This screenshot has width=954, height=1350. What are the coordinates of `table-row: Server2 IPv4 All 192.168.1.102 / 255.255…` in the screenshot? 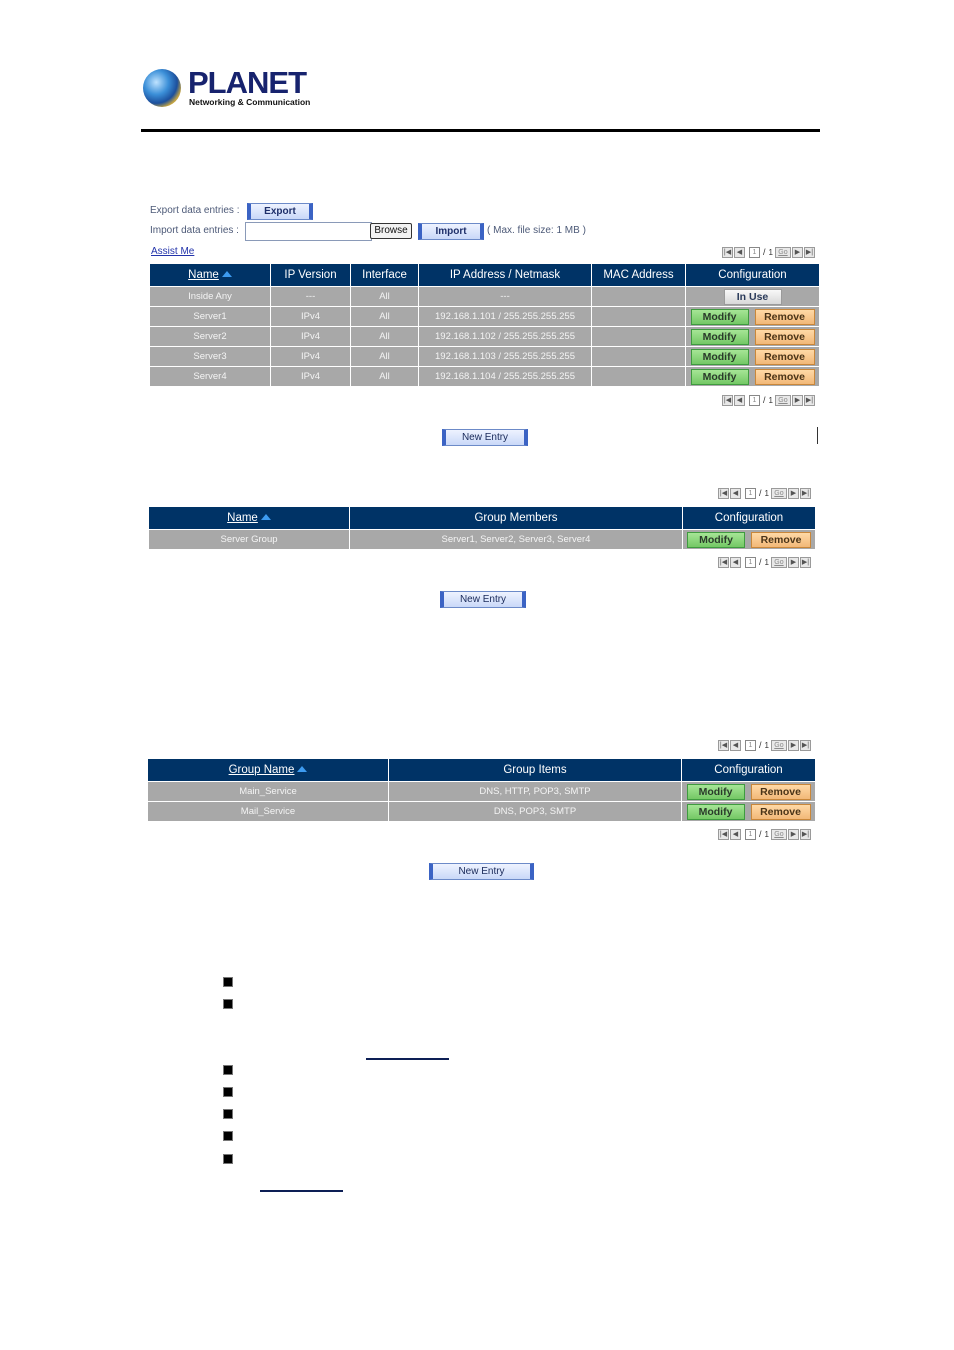 It's located at (484, 336).